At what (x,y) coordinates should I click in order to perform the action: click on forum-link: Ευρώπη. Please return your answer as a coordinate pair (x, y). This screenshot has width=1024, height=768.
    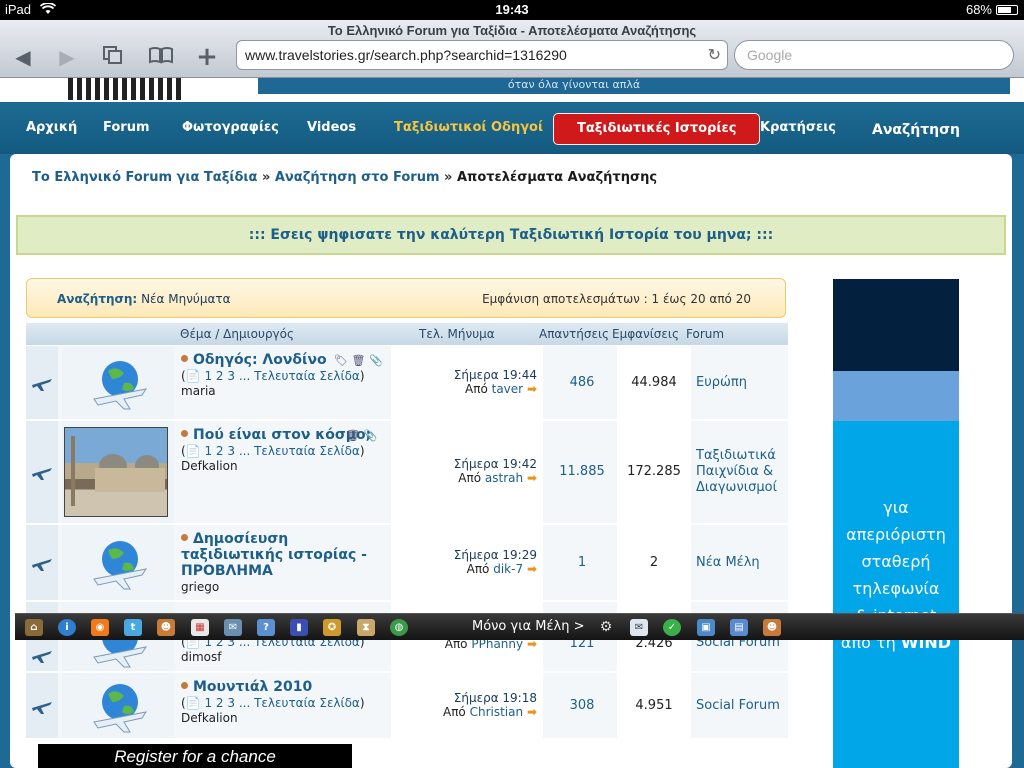
    Looking at the image, I should click on (721, 383).